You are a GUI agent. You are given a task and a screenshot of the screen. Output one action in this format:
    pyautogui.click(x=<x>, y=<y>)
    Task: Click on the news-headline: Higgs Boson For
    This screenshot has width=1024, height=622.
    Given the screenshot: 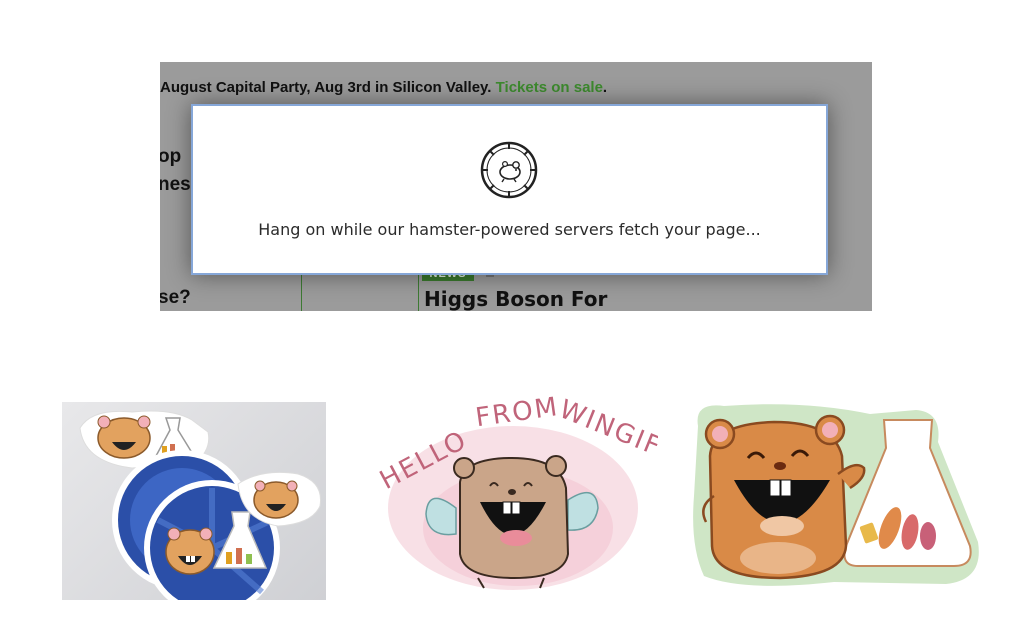 What is the action you would take?
    pyautogui.click(x=515, y=299)
    